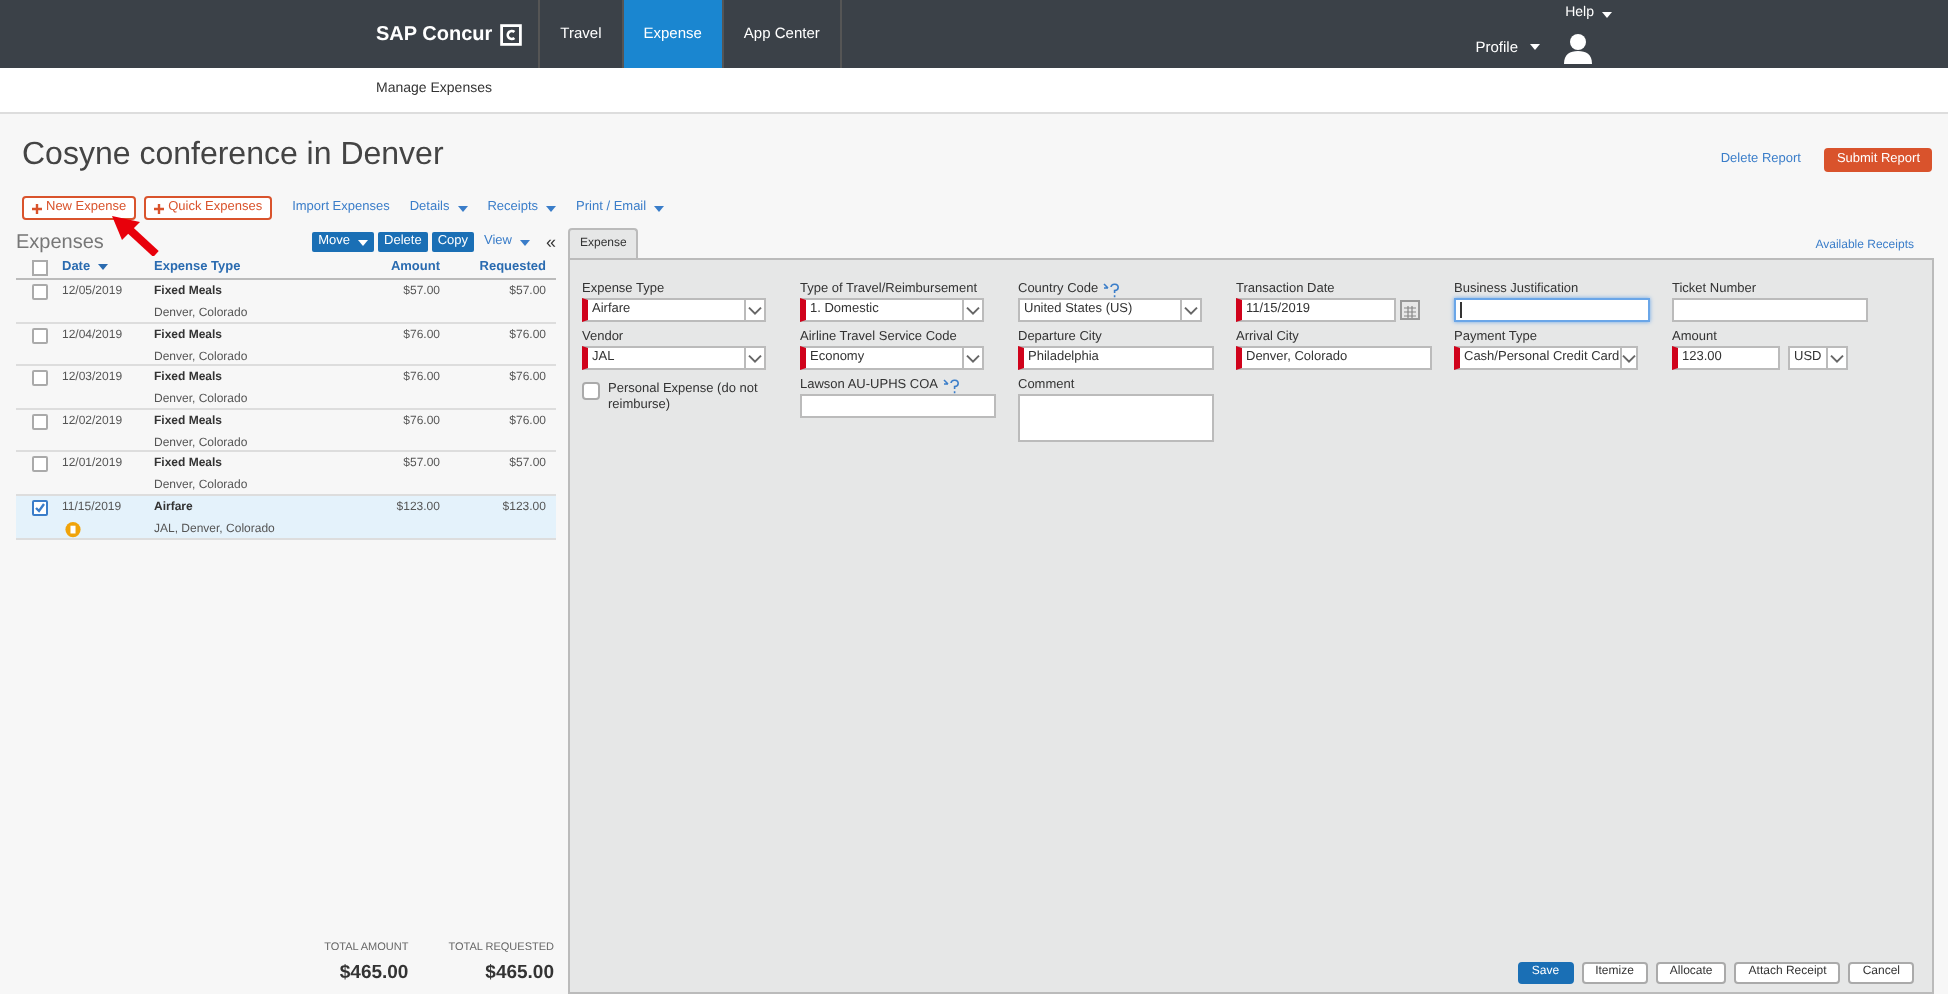 The image size is (1948, 994). What do you see at coordinates (60, 243) in the screenshot?
I see `expenses-heading: Expenses` at bounding box center [60, 243].